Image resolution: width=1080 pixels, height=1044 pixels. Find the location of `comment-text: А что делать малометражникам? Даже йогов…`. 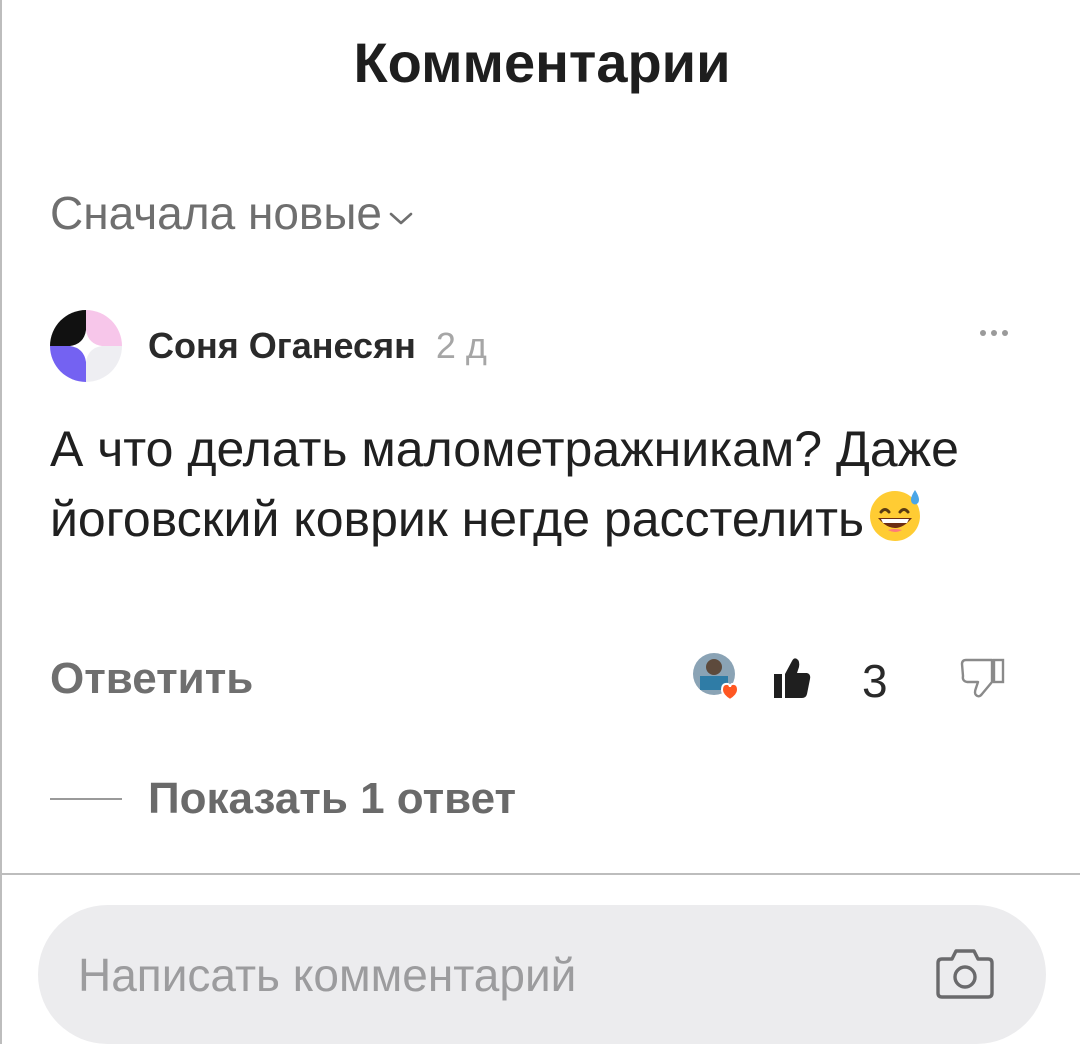

comment-text: А что делать малометражникам? Даже йогов… is located at coordinates (504, 484).